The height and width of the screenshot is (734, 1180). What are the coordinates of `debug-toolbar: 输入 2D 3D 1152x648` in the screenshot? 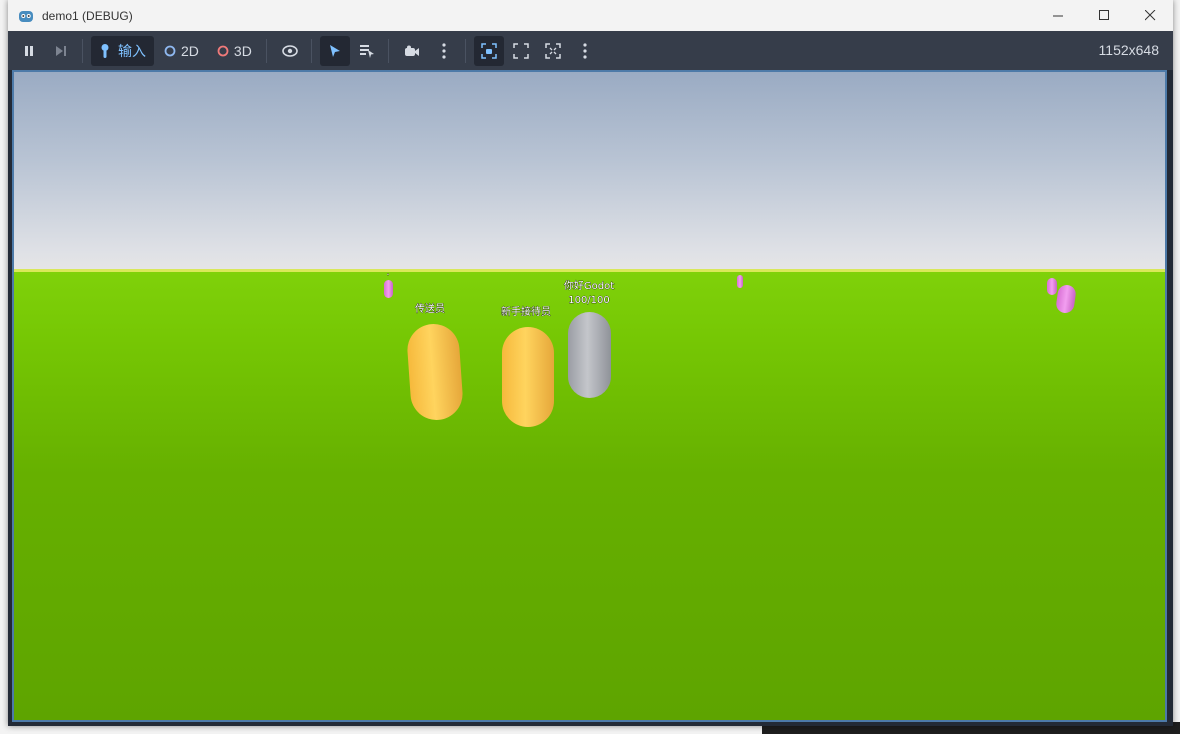 It's located at (590, 50).